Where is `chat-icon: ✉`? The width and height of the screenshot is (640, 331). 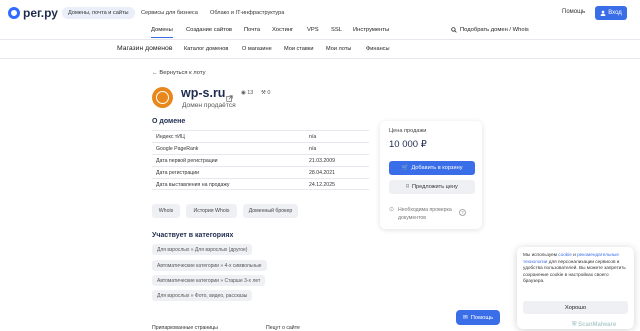 chat-icon: ✉ is located at coordinates (465, 317).